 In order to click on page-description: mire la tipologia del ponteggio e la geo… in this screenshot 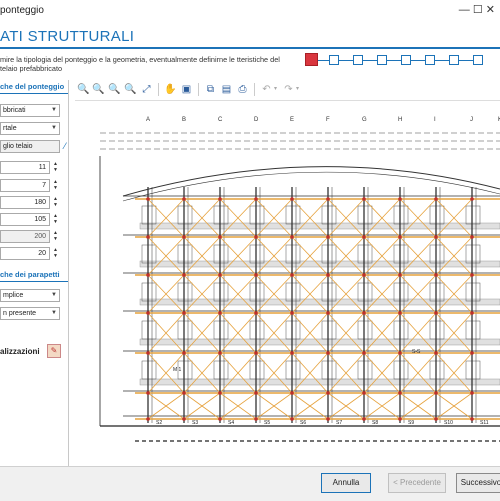, I will do `click(140, 64)`.